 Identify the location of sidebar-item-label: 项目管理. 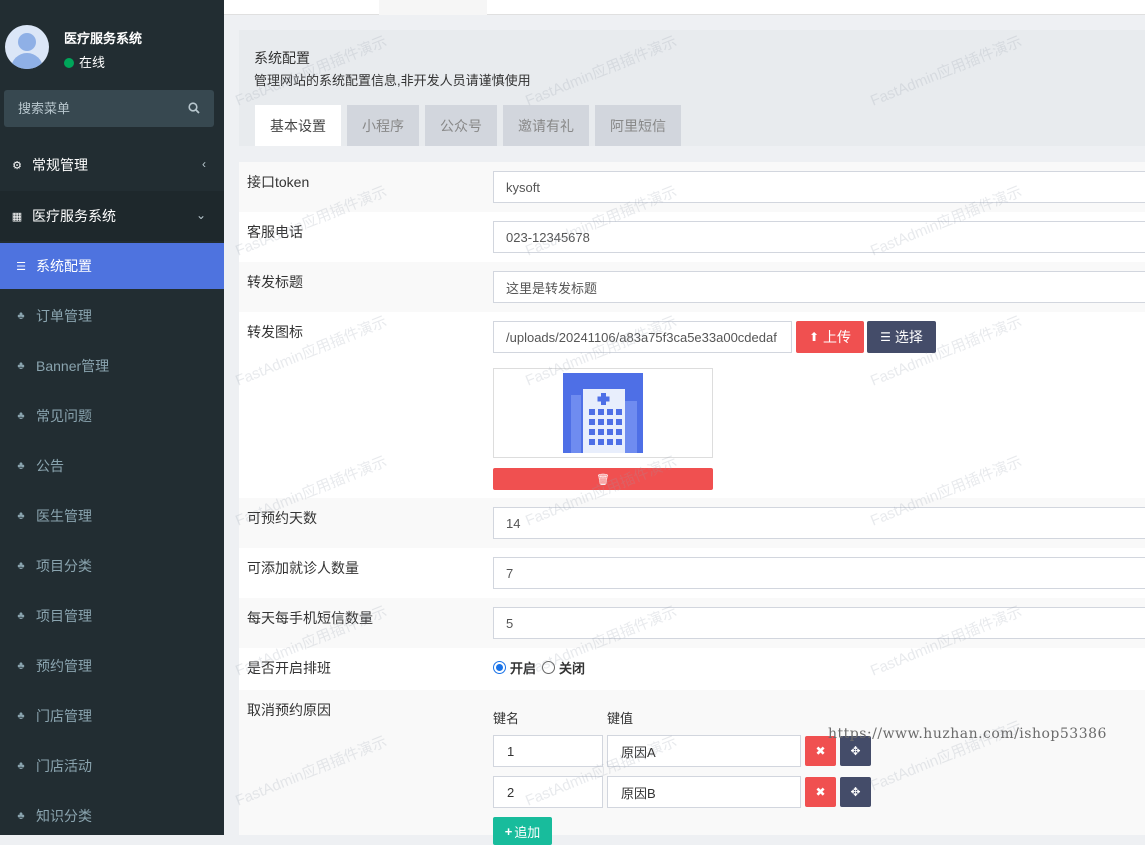
(64, 616).